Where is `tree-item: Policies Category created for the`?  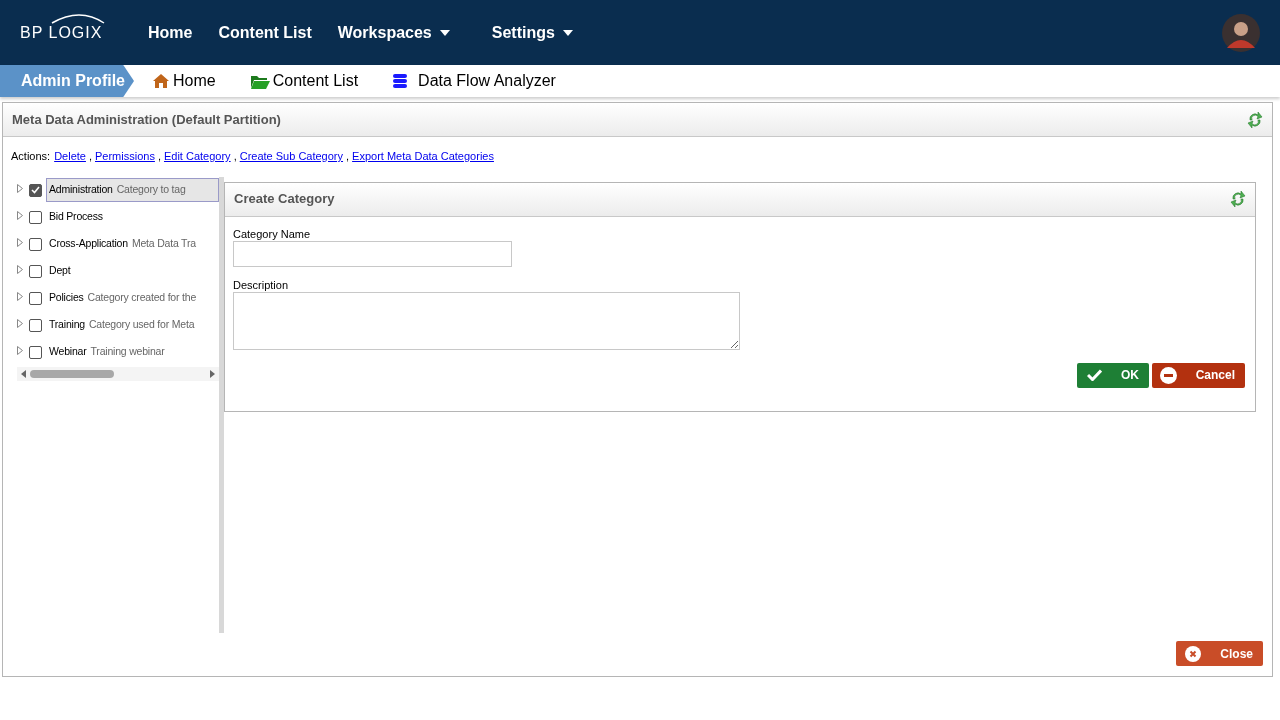
tree-item: Policies Category created for the is located at coordinates (132, 298).